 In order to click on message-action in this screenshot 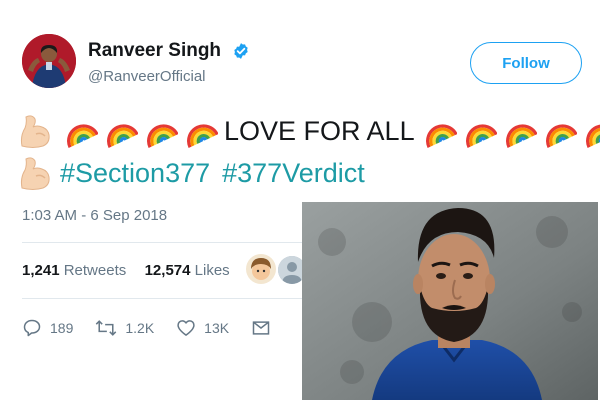, I will do `click(265, 328)`.